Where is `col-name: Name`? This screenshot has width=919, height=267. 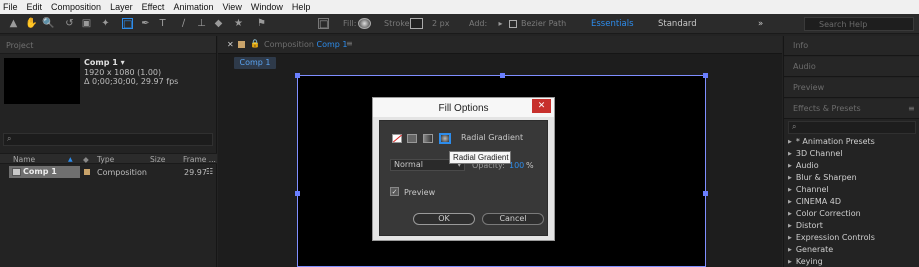 col-name: Name is located at coordinates (24, 159).